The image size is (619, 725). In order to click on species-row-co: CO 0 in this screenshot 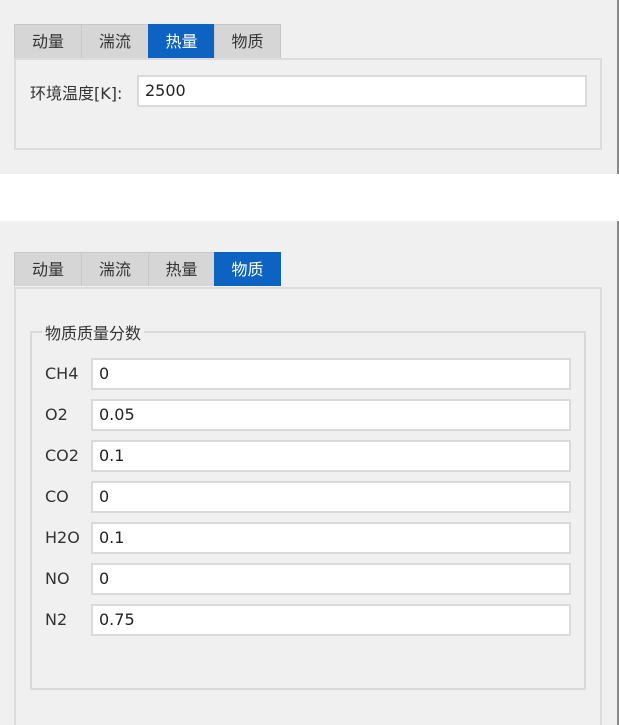, I will do `click(308, 497)`.